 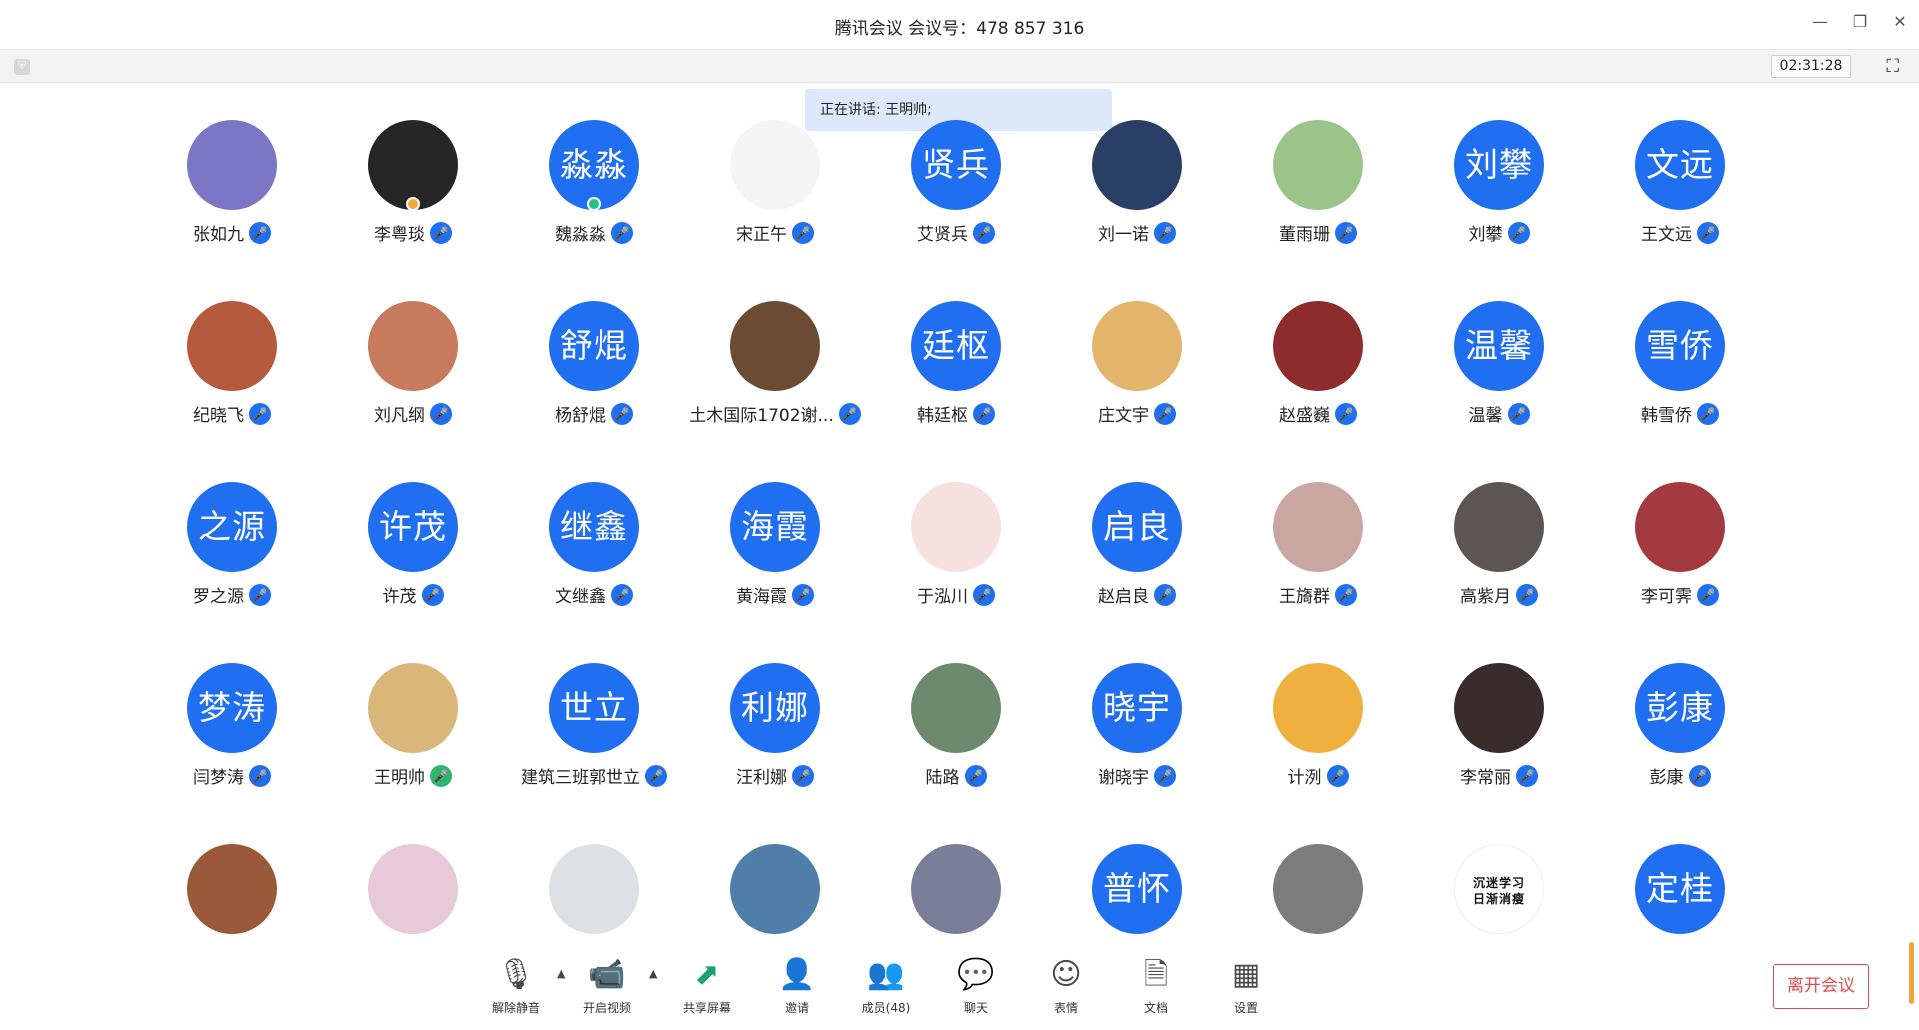 What do you see at coordinates (594, 547) in the screenshot?
I see `participant-tile: 继鑫 文继鑫 🎤` at bounding box center [594, 547].